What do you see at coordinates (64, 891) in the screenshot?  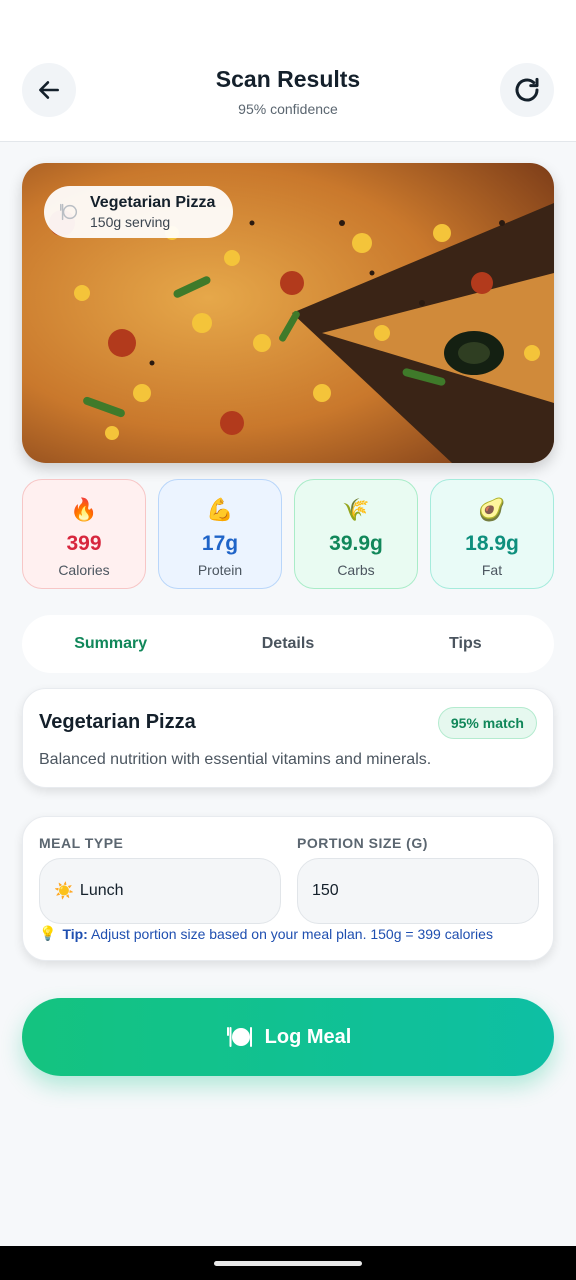 I see `sun-icon: ☀️` at bounding box center [64, 891].